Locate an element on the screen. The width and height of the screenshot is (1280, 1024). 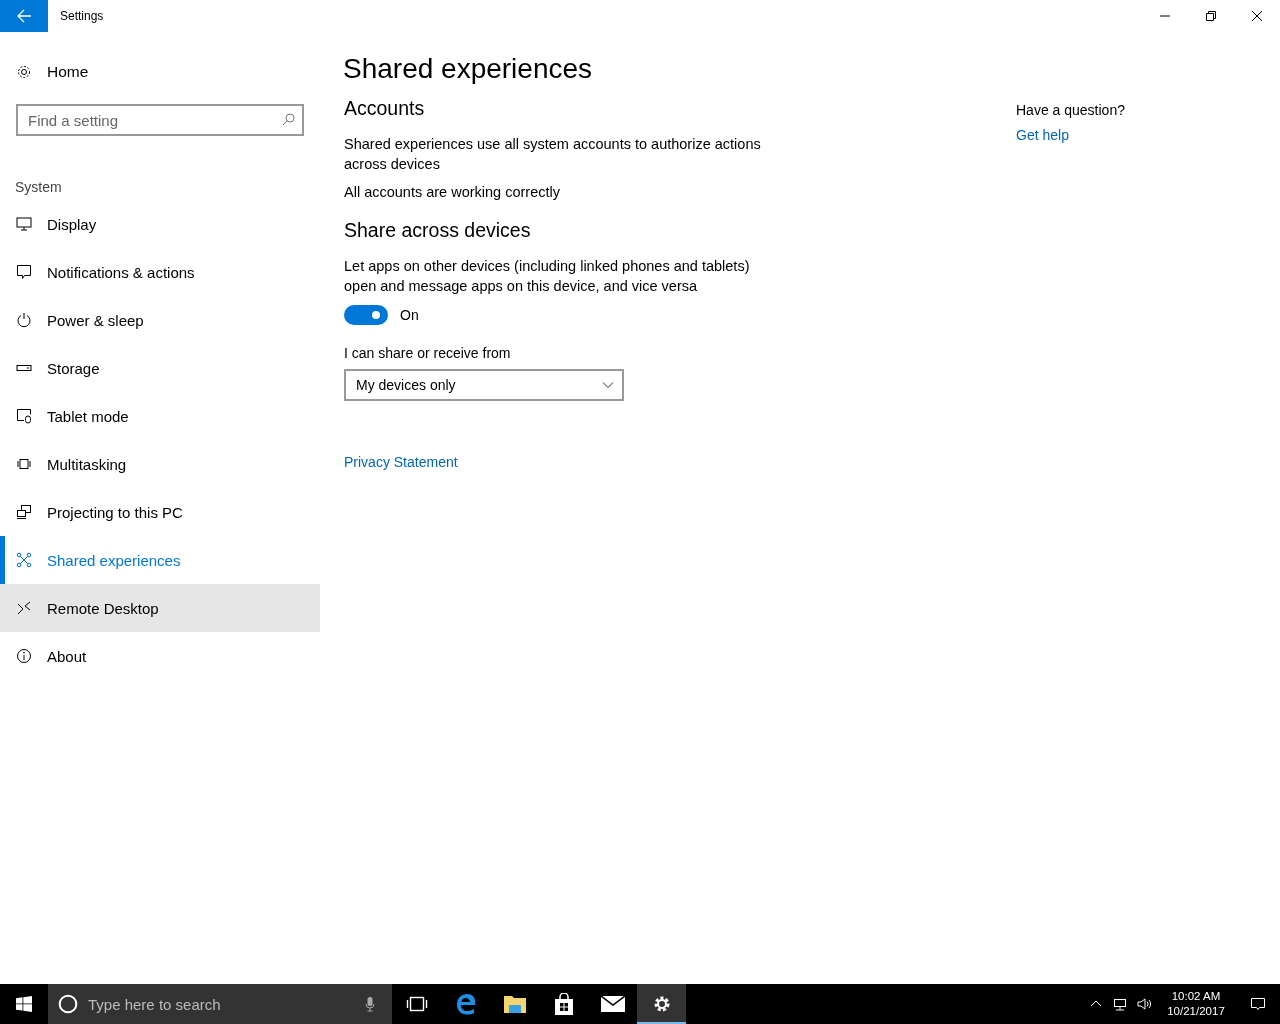
windows-icon is located at coordinates (24, 1004).